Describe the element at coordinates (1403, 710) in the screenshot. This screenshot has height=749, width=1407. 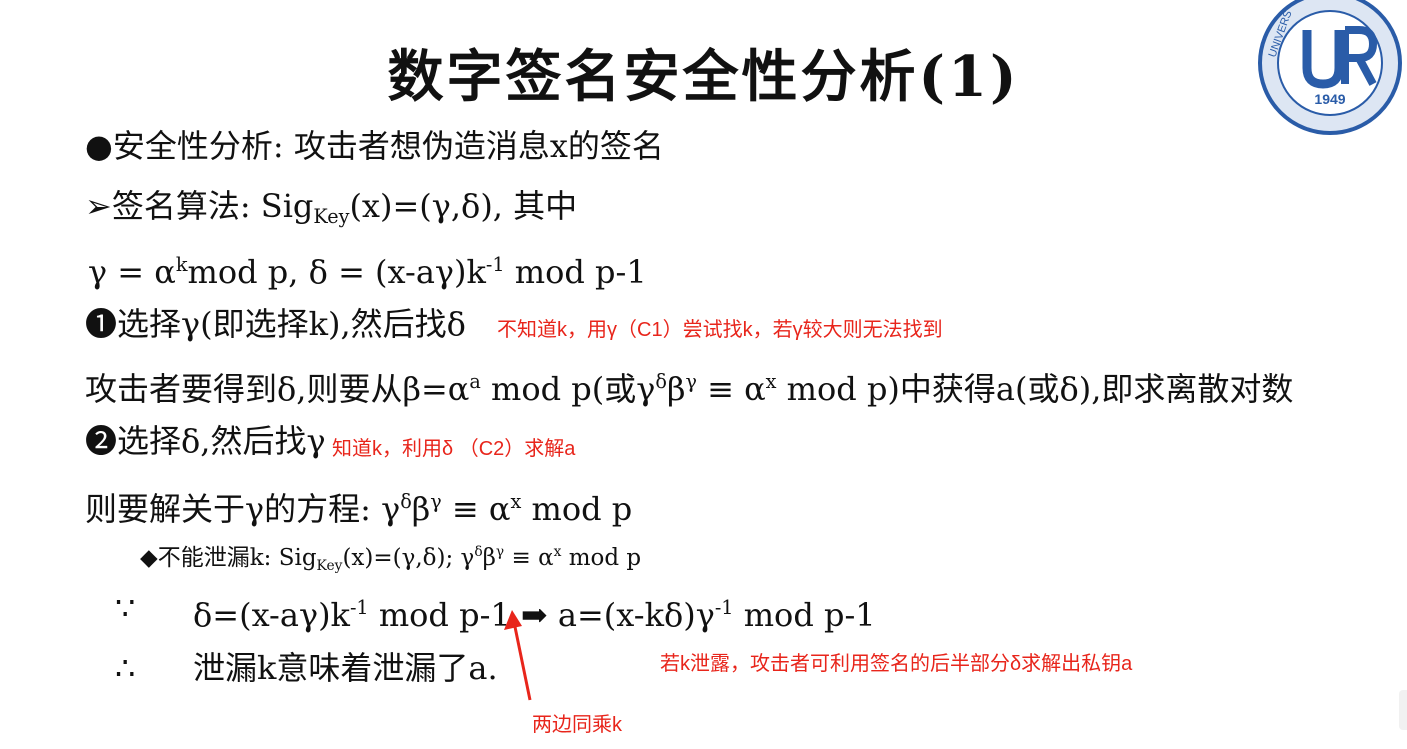
I see `scroll-edge` at that location.